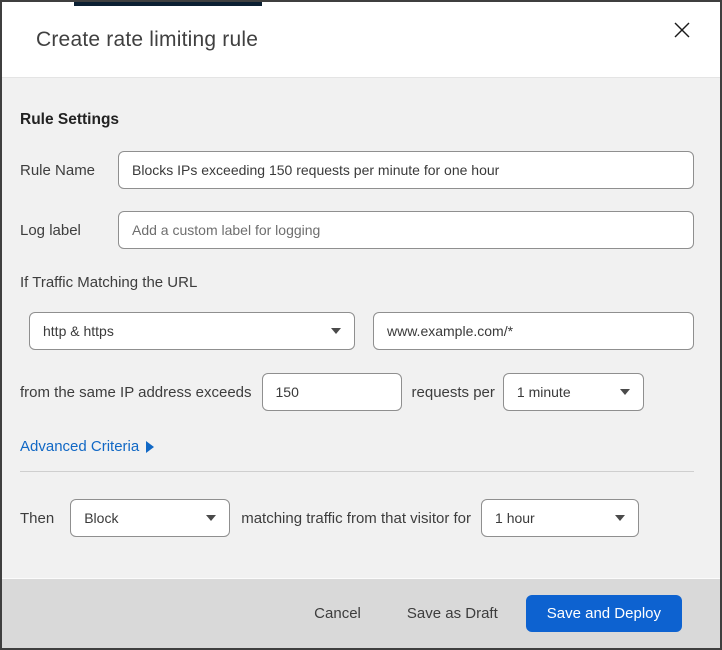 The height and width of the screenshot is (650, 722). I want to click on log-label-label: Log label, so click(50, 230).